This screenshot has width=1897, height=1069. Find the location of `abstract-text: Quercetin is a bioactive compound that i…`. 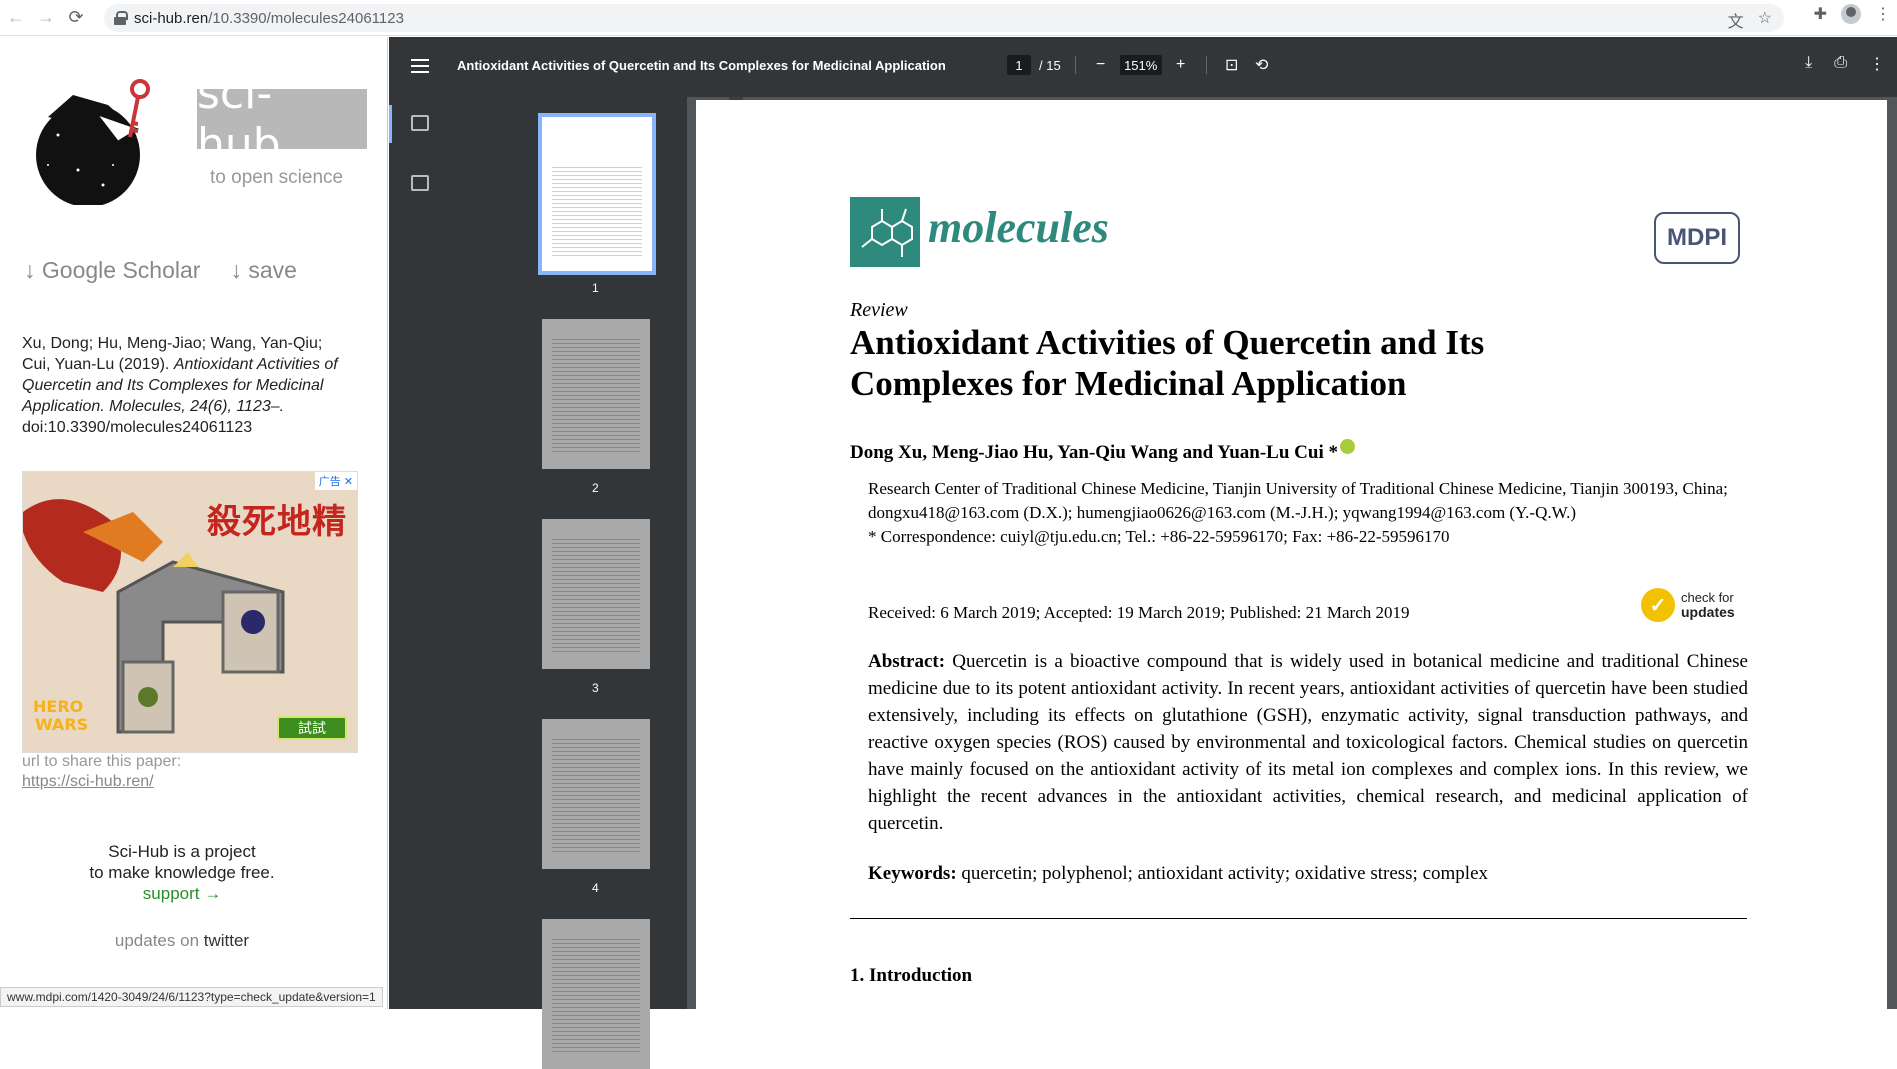

abstract-text: Quercetin is a bioactive compound that i… is located at coordinates (1308, 742).